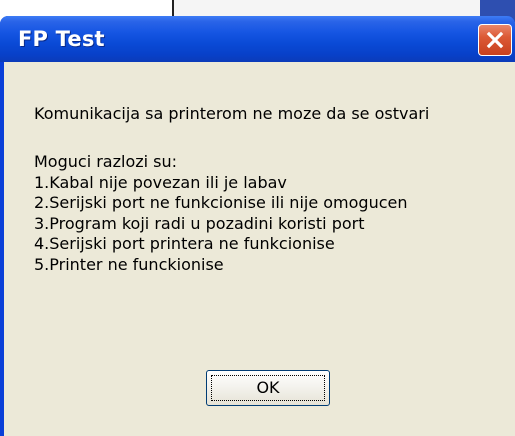 The image size is (515, 436). What do you see at coordinates (129, 264) in the screenshot?
I see `reason-item: 5.Printer ne funckionise` at bounding box center [129, 264].